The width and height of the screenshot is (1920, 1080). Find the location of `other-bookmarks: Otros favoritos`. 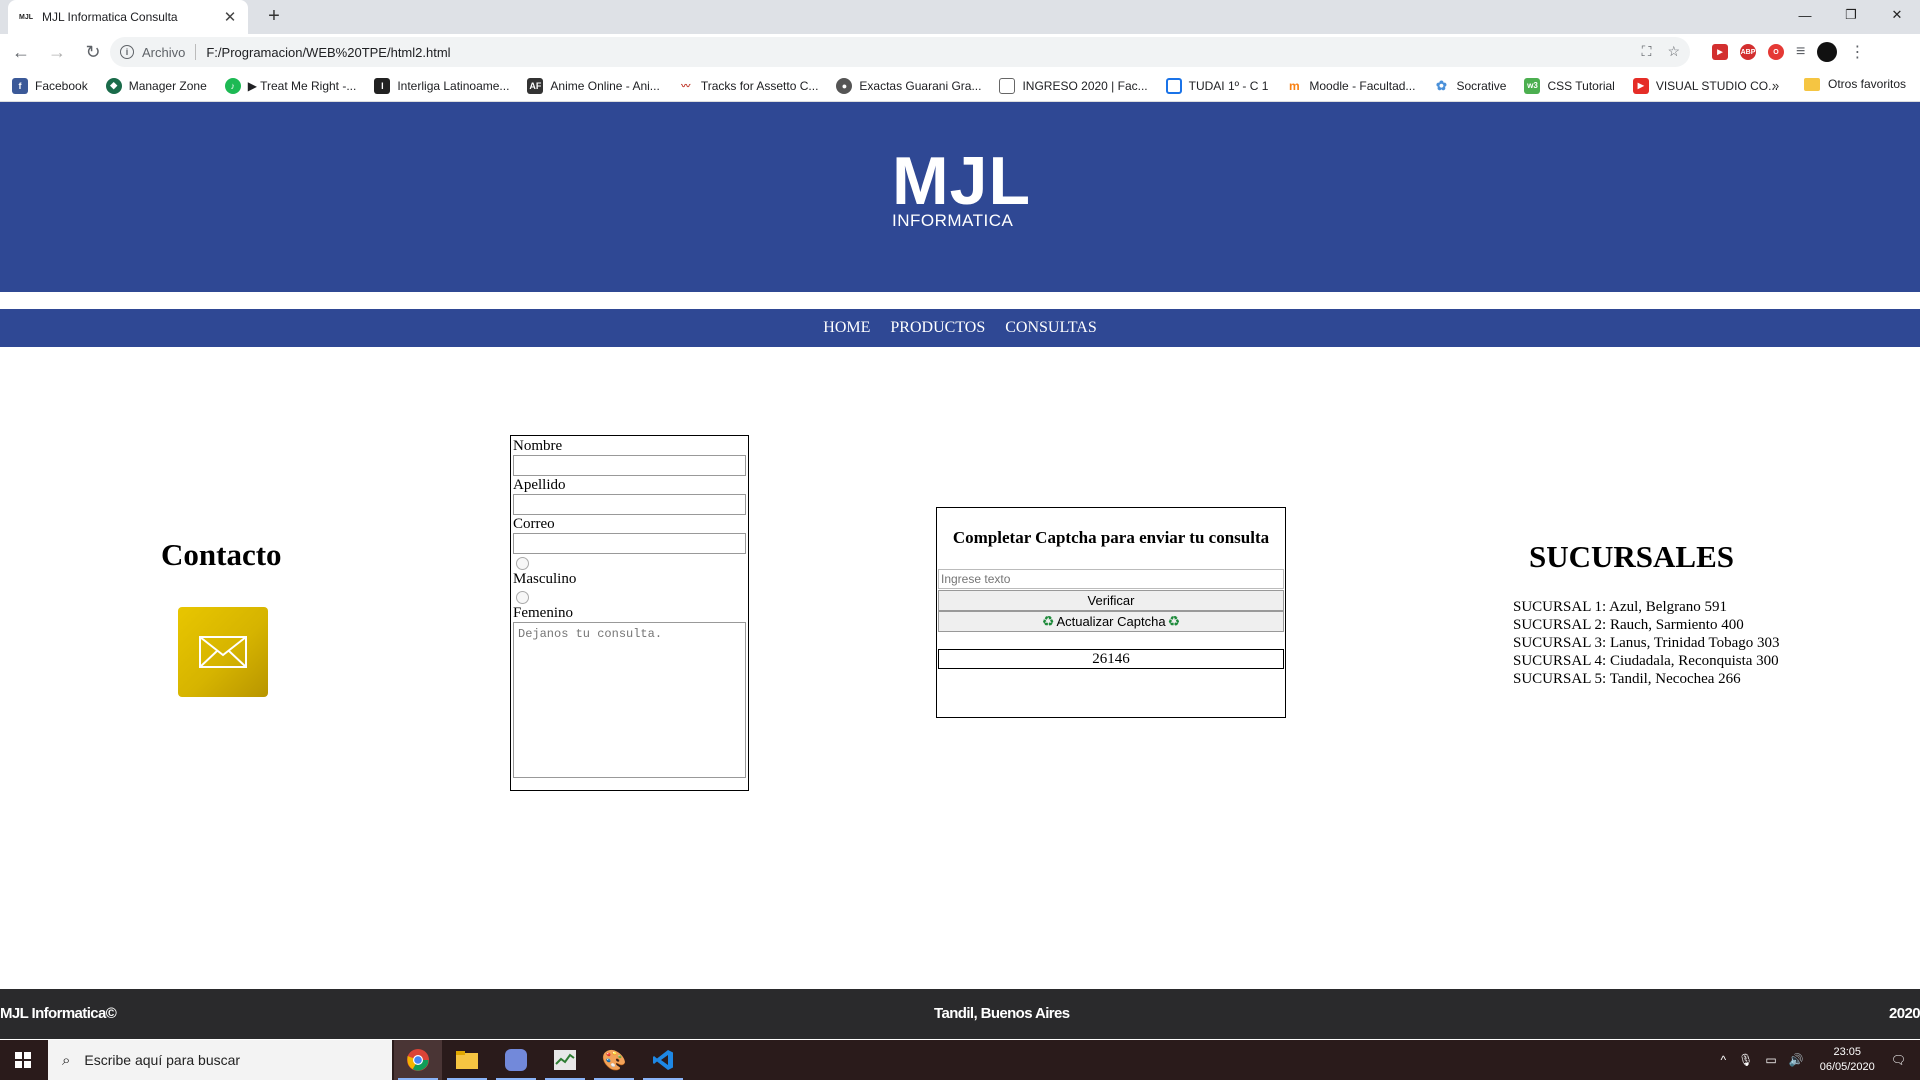

other-bookmarks: Otros favoritos is located at coordinates (1855, 84).